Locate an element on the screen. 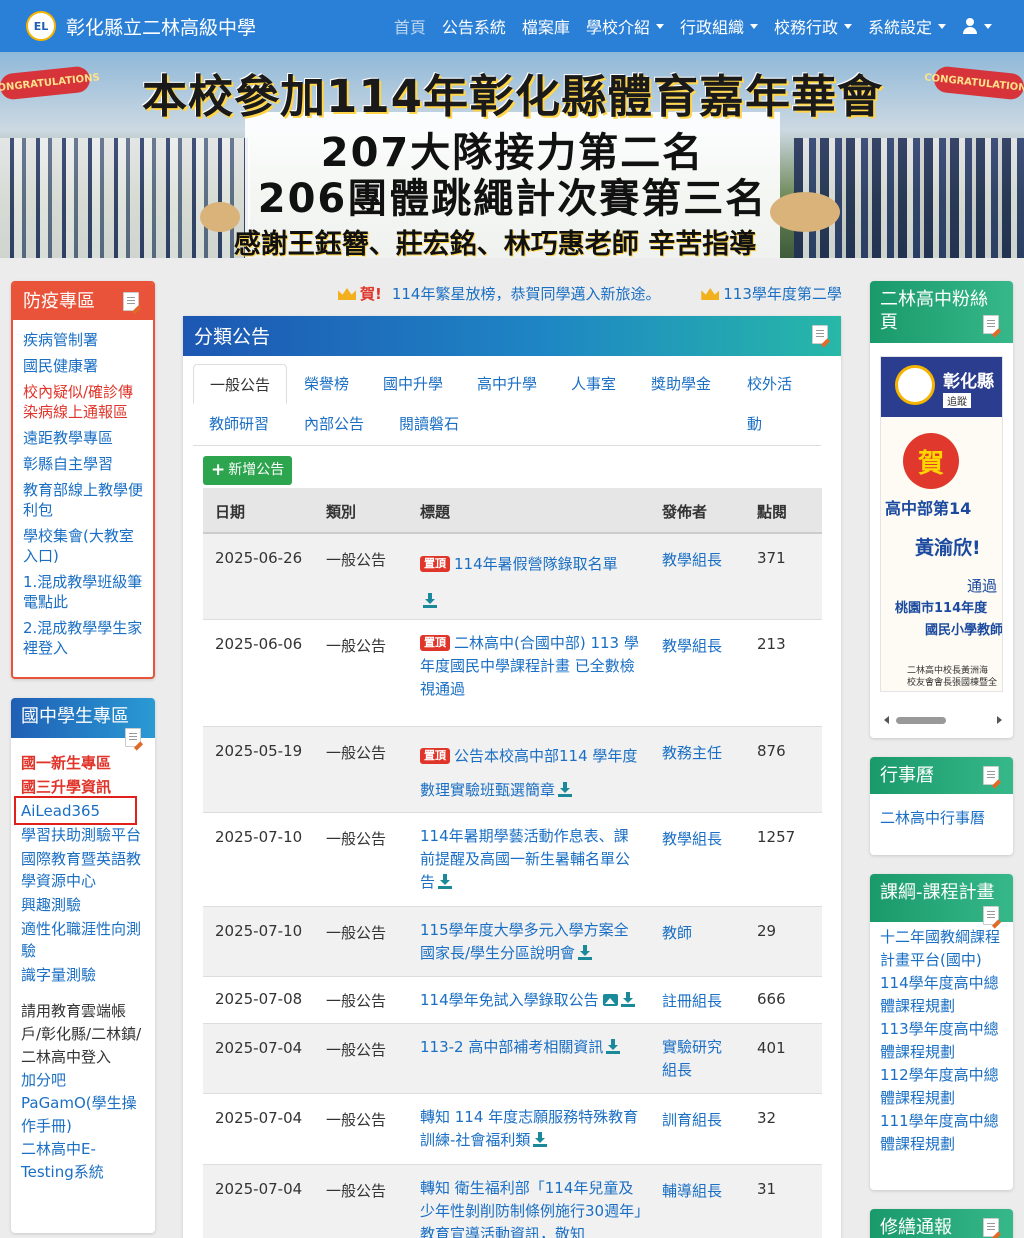 This screenshot has height=1238, width=1024. junior-high-panel-title: 國中學生專區 is located at coordinates (75, 716).